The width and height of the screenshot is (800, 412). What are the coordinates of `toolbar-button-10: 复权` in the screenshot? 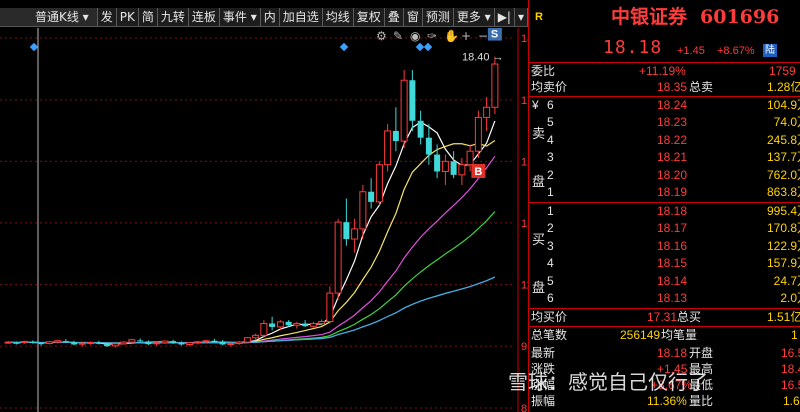 It's located at (369, 17).